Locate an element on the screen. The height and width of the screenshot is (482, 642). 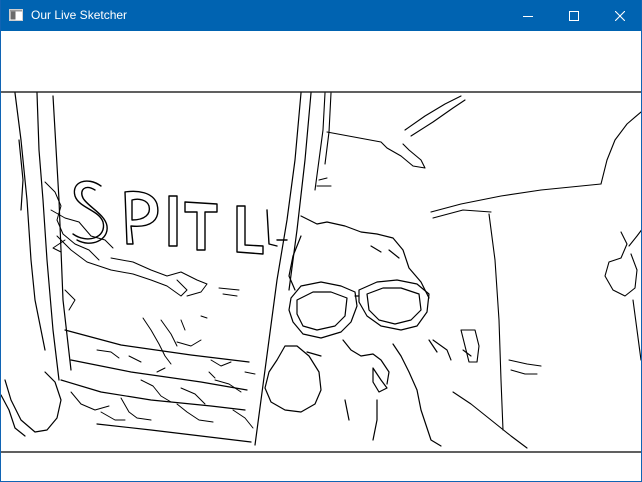
minimize-icon is located at coordinates (528, 16).